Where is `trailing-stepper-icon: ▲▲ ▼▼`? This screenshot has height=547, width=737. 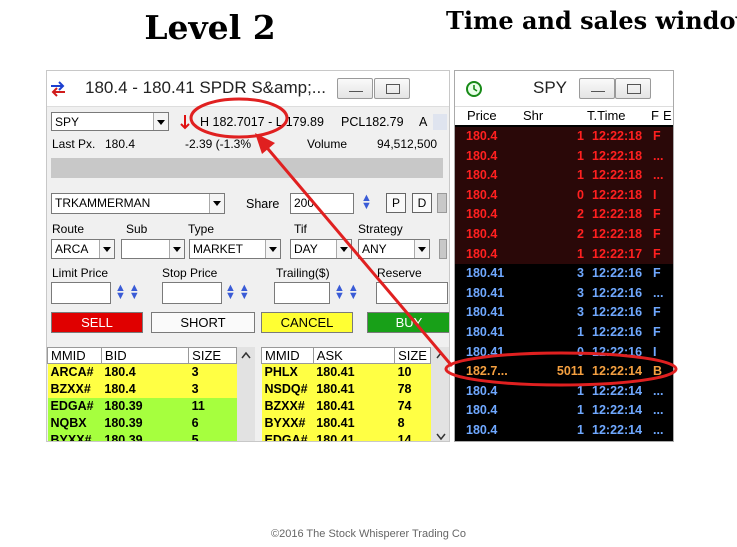
trailing-stepper-icon: ▲▲ ▼▼ is located at coordinates (348, 292).